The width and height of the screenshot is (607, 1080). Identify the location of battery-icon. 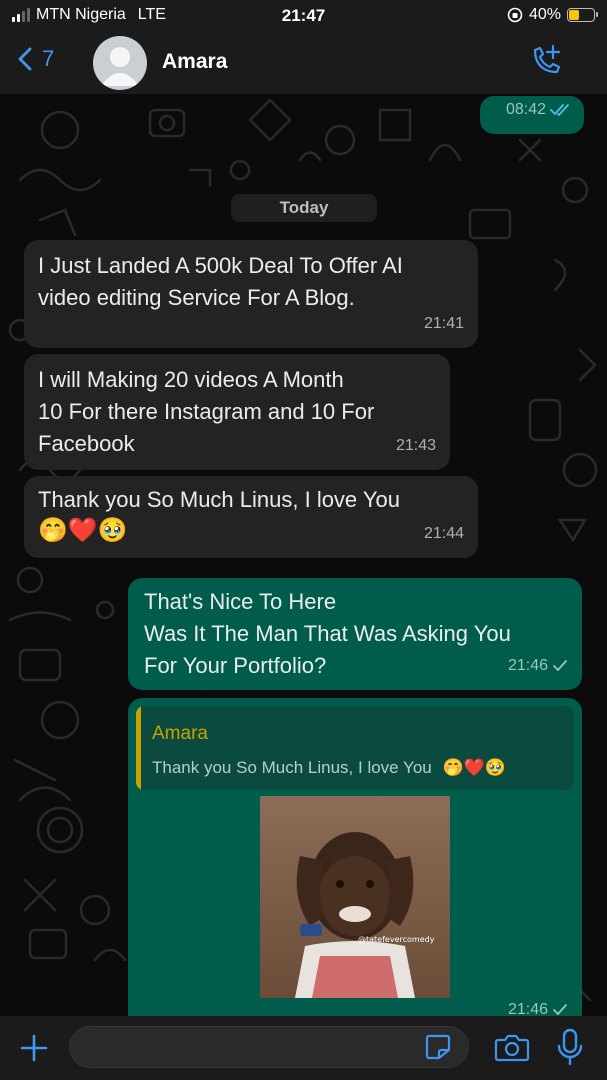
(582, 15).